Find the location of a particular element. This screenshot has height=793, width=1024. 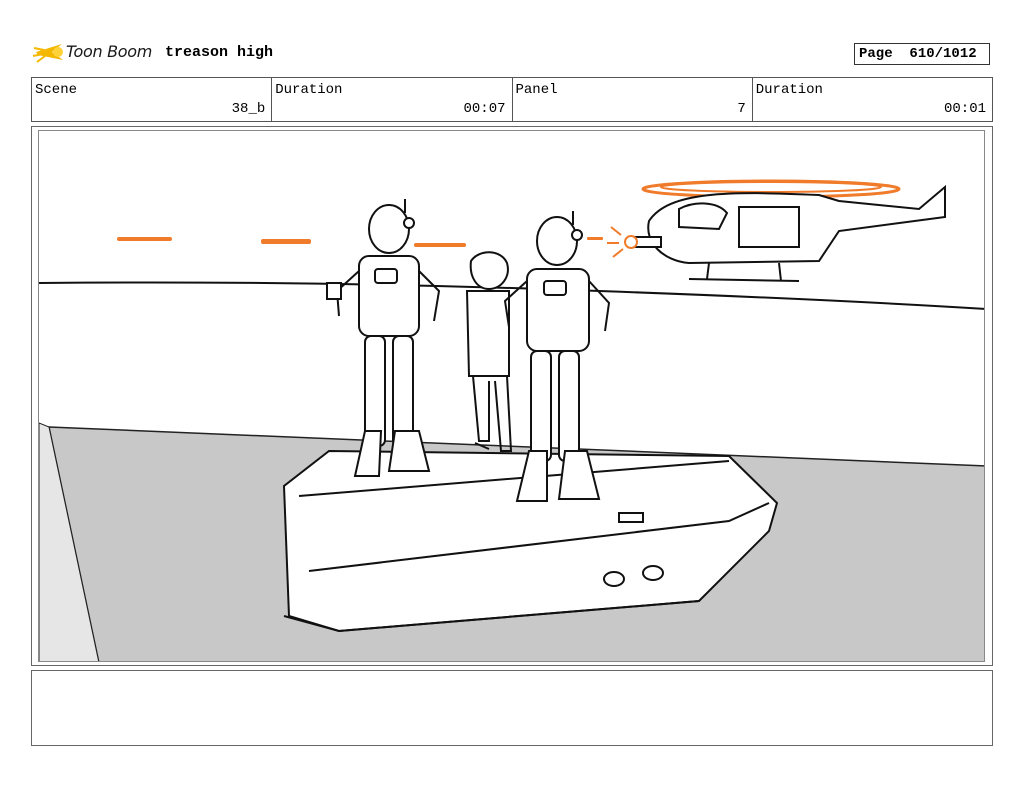

page-indicator: Page 610/1012 is located at coordinates (922, 54).